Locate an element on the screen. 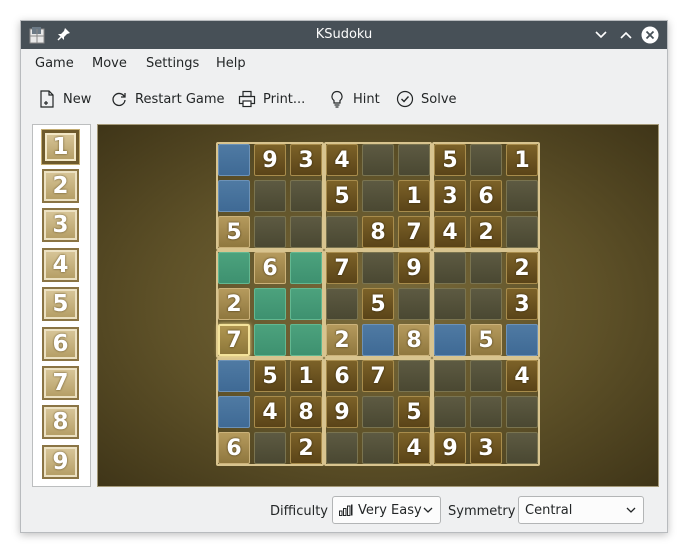 This screenshot has width=688, height=553. number-button-1: 1 is located at coordinates (60, 147).